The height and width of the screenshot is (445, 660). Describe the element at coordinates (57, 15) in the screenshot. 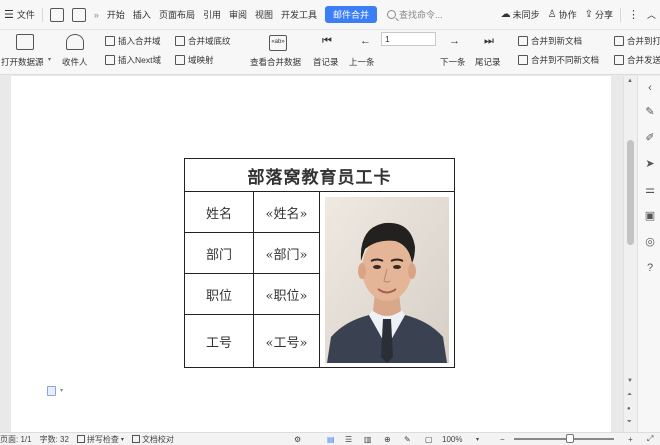

I see `save-icon` at that location.